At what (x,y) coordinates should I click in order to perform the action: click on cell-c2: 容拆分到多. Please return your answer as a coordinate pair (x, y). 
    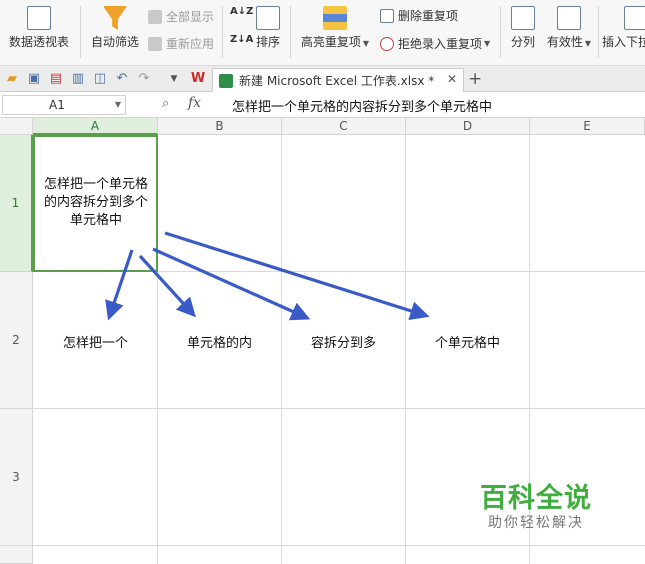
    Looking at the image, I should click on (343, 341).